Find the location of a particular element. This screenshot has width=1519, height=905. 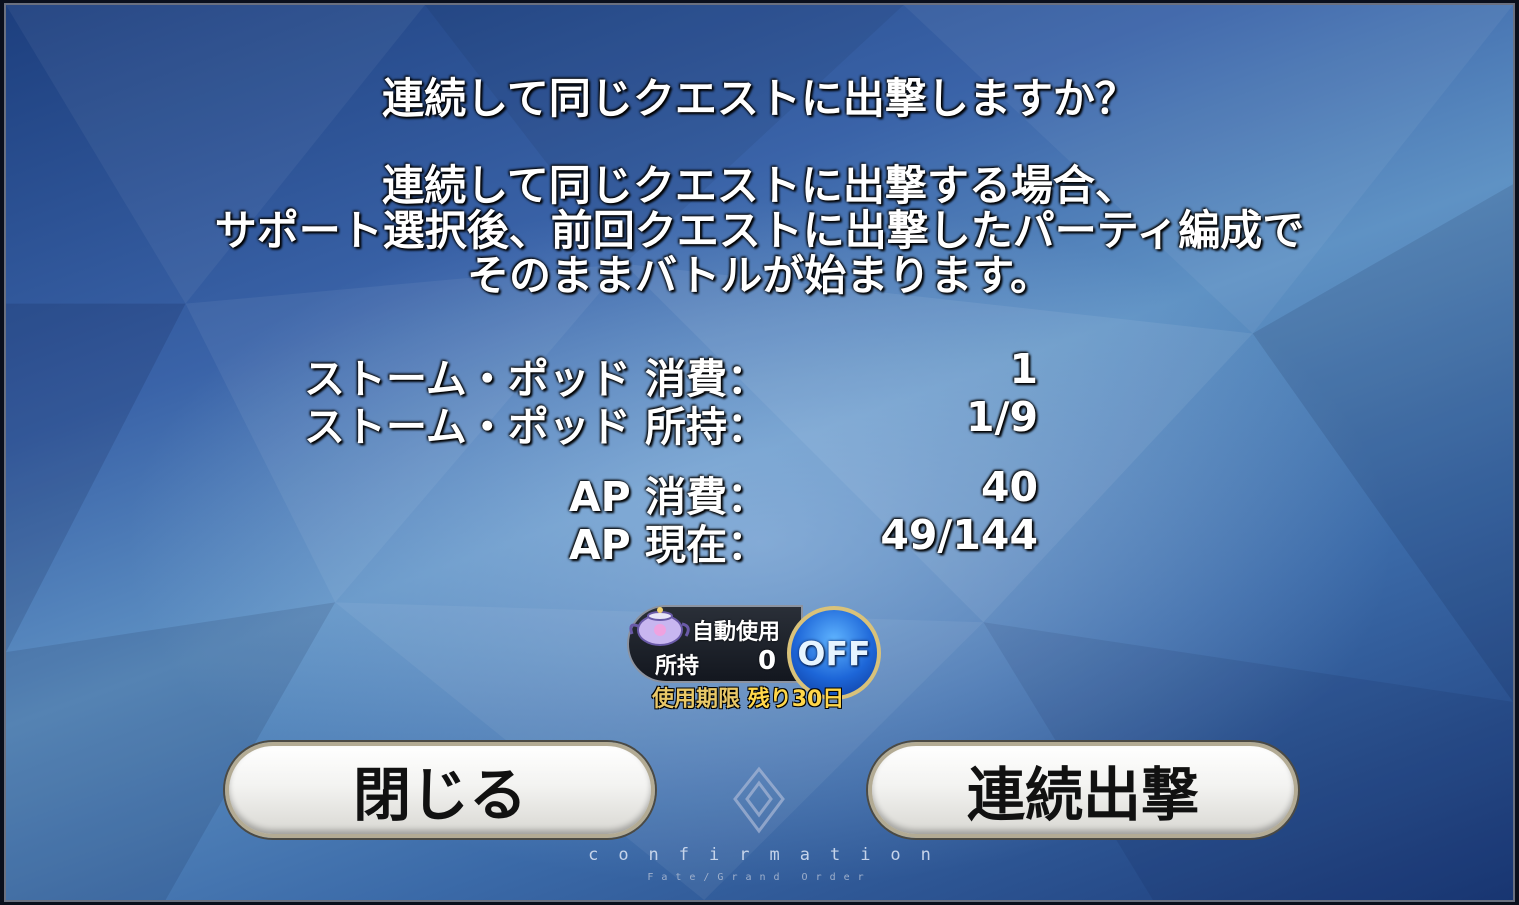

auto-use-label: 自動使用 is located at coordinates (736, 632).